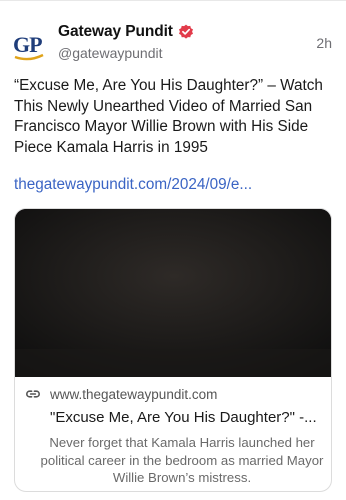  I want to click on author-name: Gateway Pundit, so click(115, 32).